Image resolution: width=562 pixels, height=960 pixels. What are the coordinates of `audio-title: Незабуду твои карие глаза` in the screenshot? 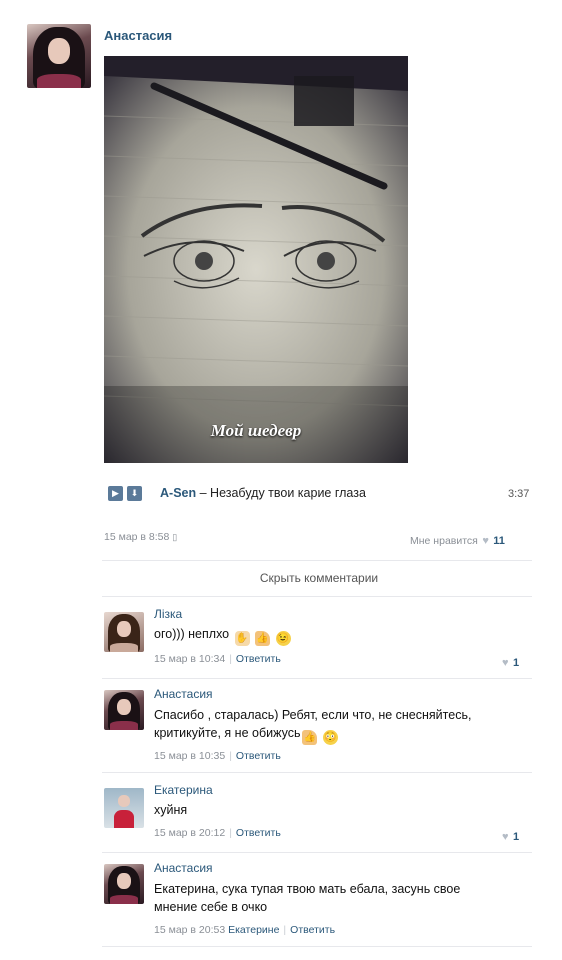 It's located at (288, 493).